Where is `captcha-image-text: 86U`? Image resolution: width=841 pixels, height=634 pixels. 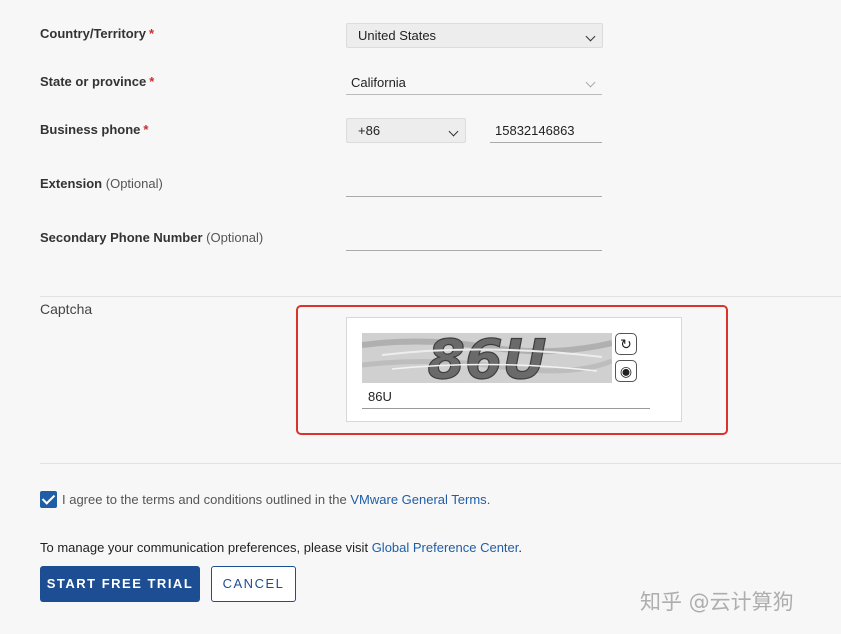 captcha-image-text: 86U is located at coordinates (487, 358).